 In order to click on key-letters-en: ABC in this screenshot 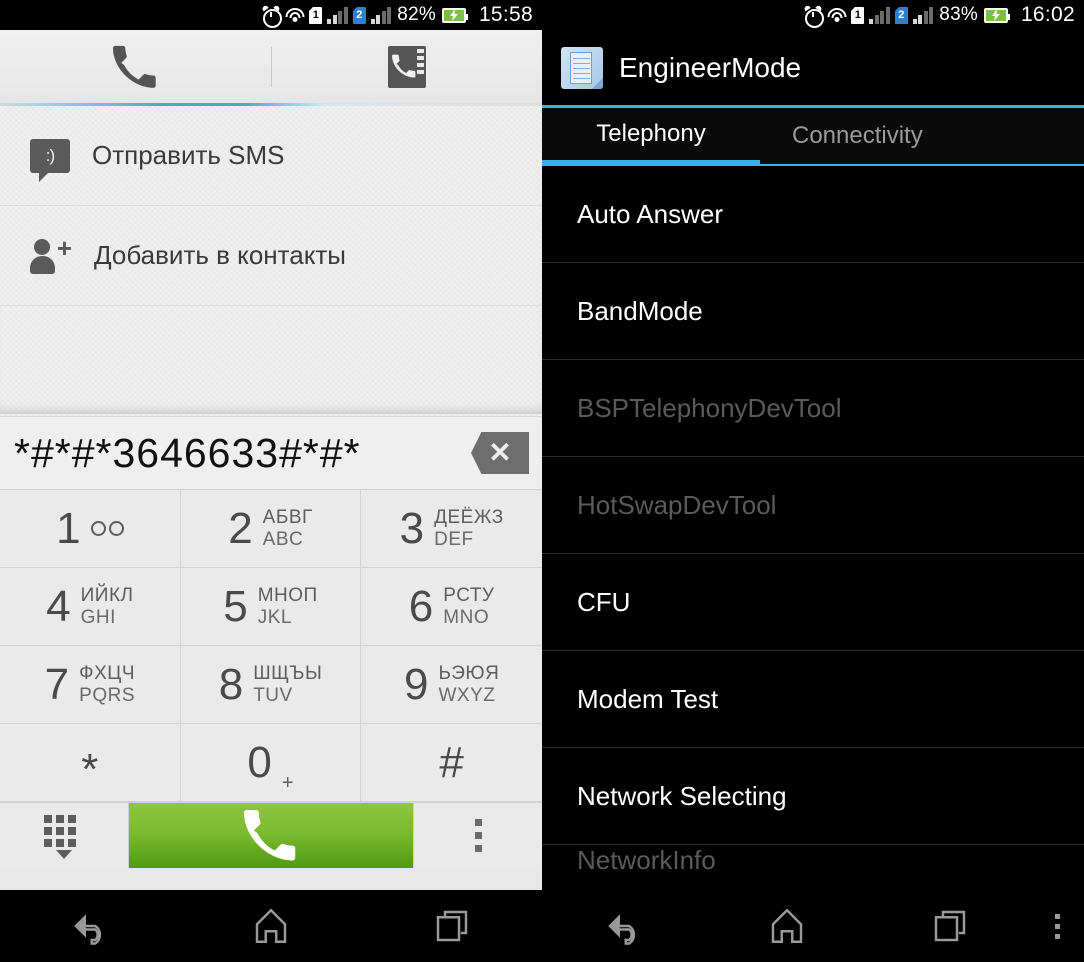, I will do `click(283, 539)`.